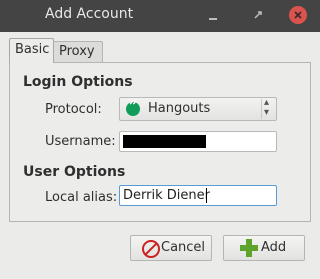 This screenshot has height=279, width=320. What do you see at coordinates (183, 247) in the screenshot?
I see `cancel-button-label: Cancel` at bounding box center [183, 247].